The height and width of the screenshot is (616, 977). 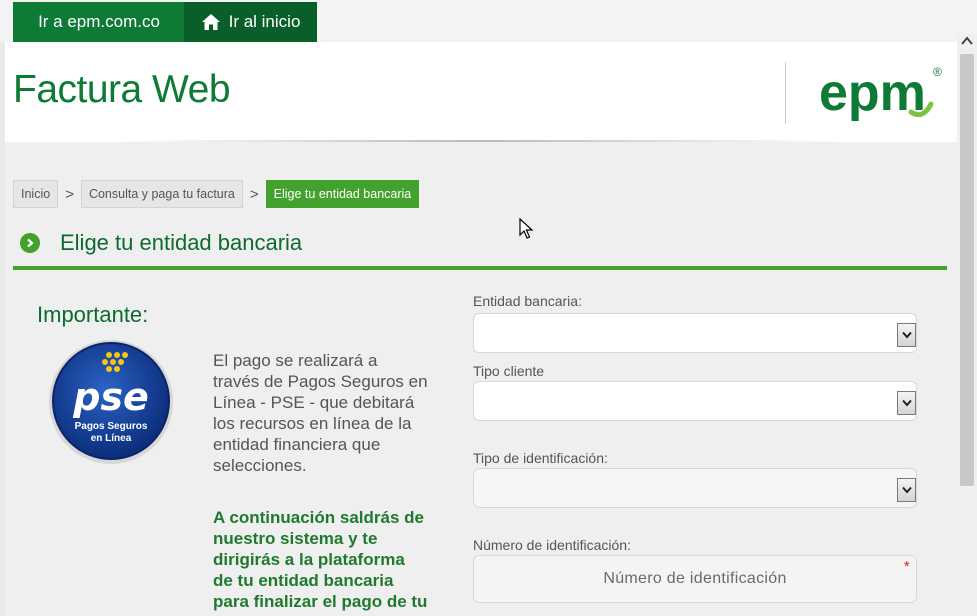 I want to click on section-title: Elige tu entidad bancaria, so click(x=181, y=242).